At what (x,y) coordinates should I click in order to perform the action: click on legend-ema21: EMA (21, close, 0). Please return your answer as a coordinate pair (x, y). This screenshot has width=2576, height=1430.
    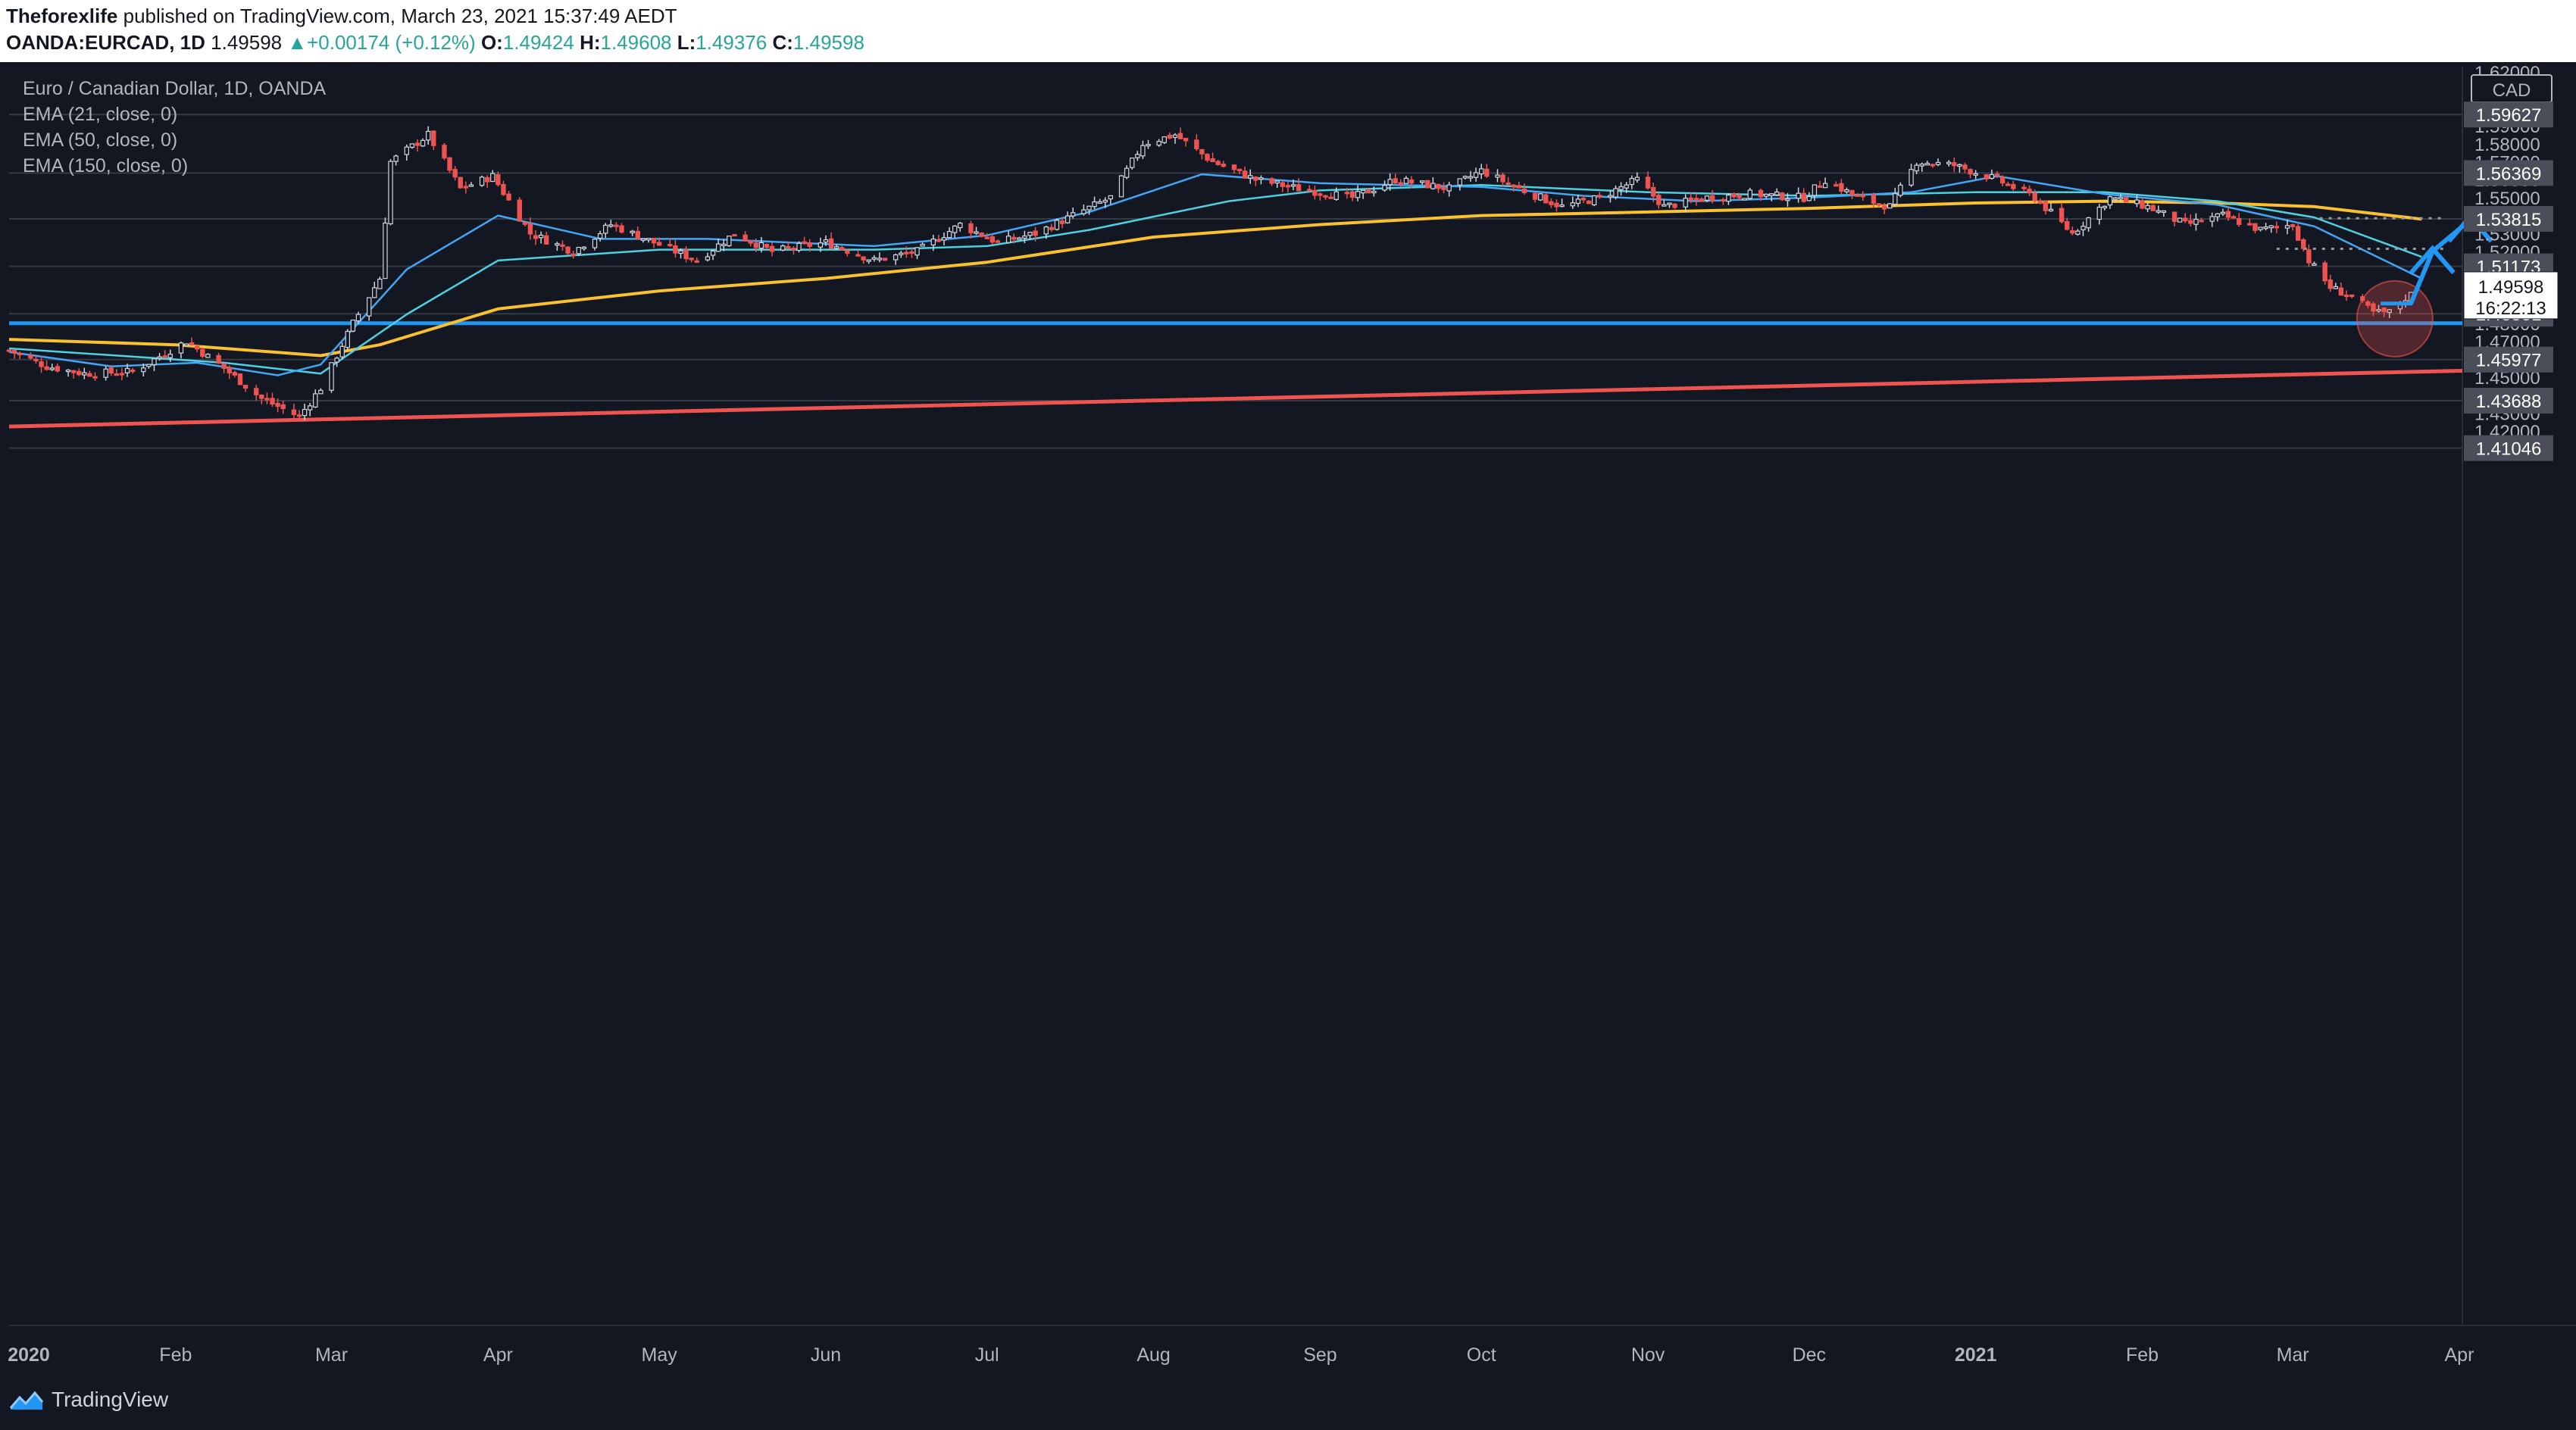
    Looking at the image, I should click on (174, 114).